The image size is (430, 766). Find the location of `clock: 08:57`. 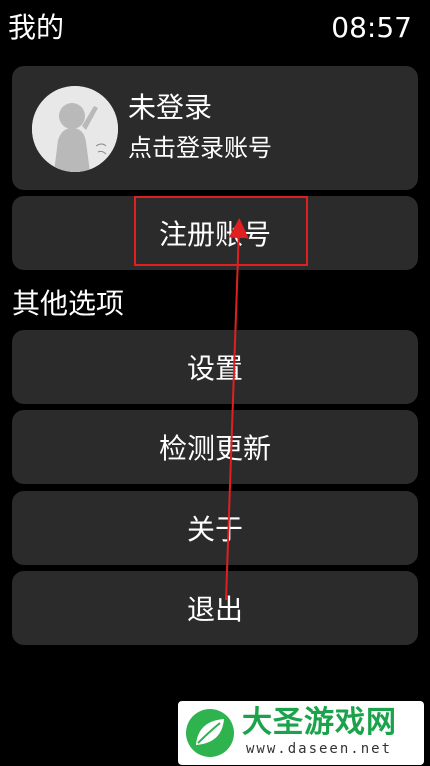

clock: 08:57 is located at coordinates (371, 27).